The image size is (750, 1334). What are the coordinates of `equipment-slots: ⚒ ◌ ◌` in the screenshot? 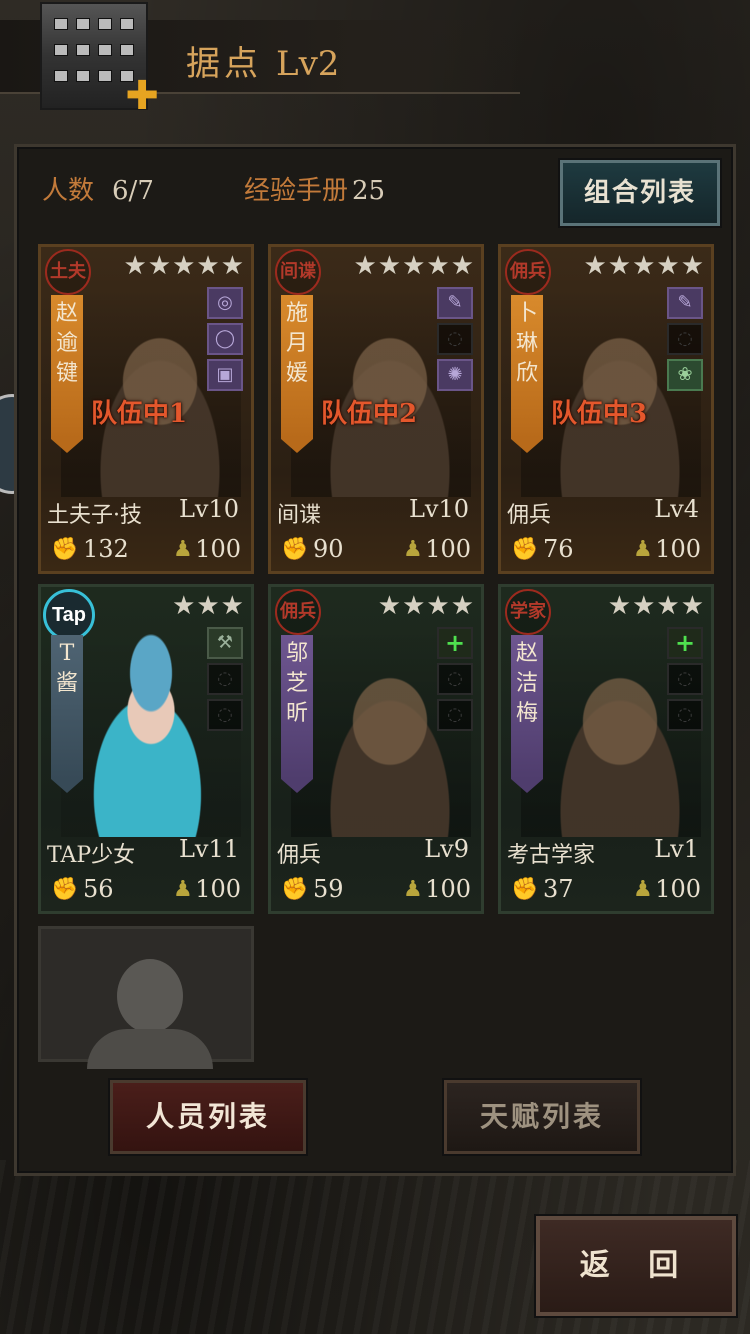 It's located at (225, 681).